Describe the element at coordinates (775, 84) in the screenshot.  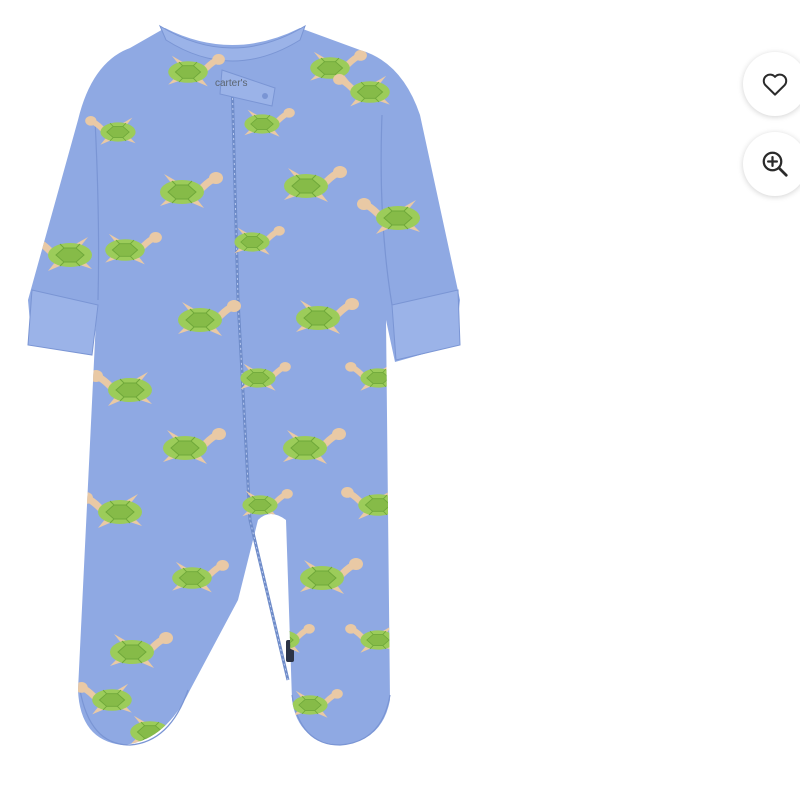
I see `heart-icon` at that location.